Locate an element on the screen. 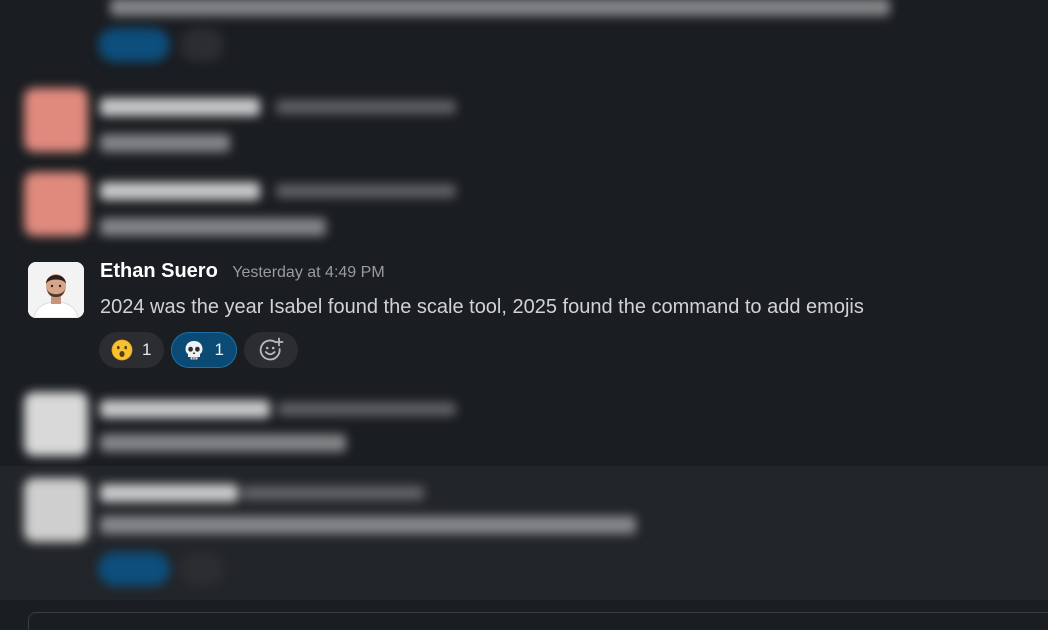  message-header: Ethan Suero Yesterday at 4:49 PM is located at coordinates (242, 271).